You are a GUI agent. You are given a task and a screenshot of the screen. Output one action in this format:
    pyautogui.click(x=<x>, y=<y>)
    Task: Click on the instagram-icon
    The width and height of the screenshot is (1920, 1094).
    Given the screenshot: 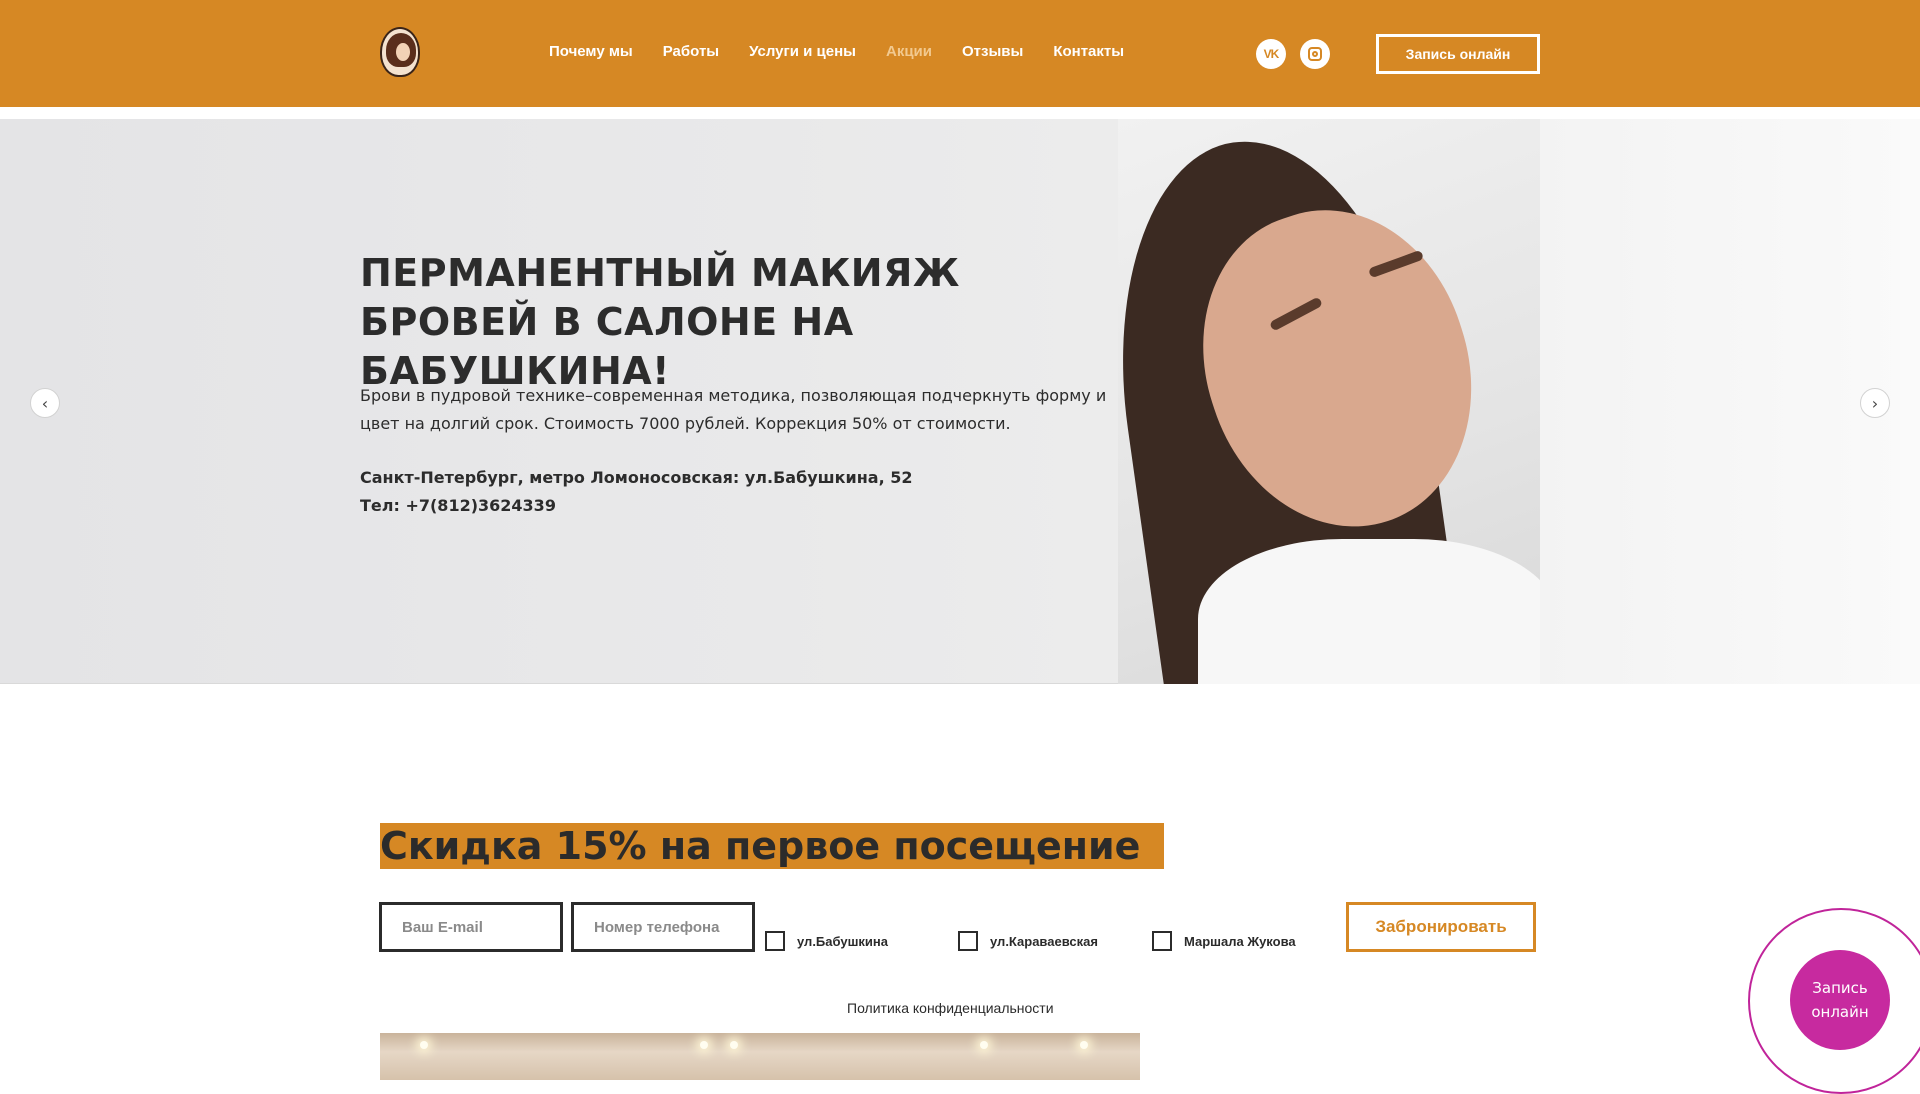 What is the action you would take?
    pyautogui.click(x=1315, y=54)
    